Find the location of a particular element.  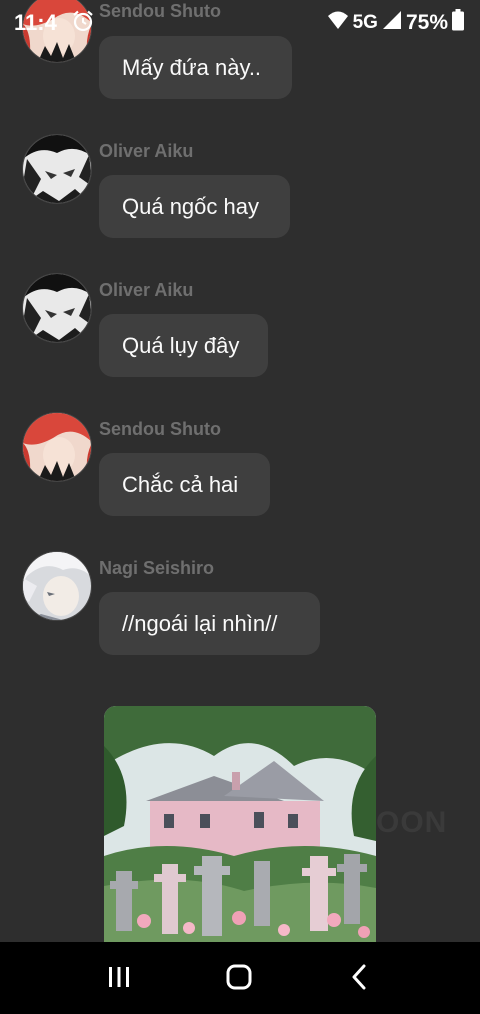

sender-name: Nagi Seishiro is located at coordinates (157, 568).